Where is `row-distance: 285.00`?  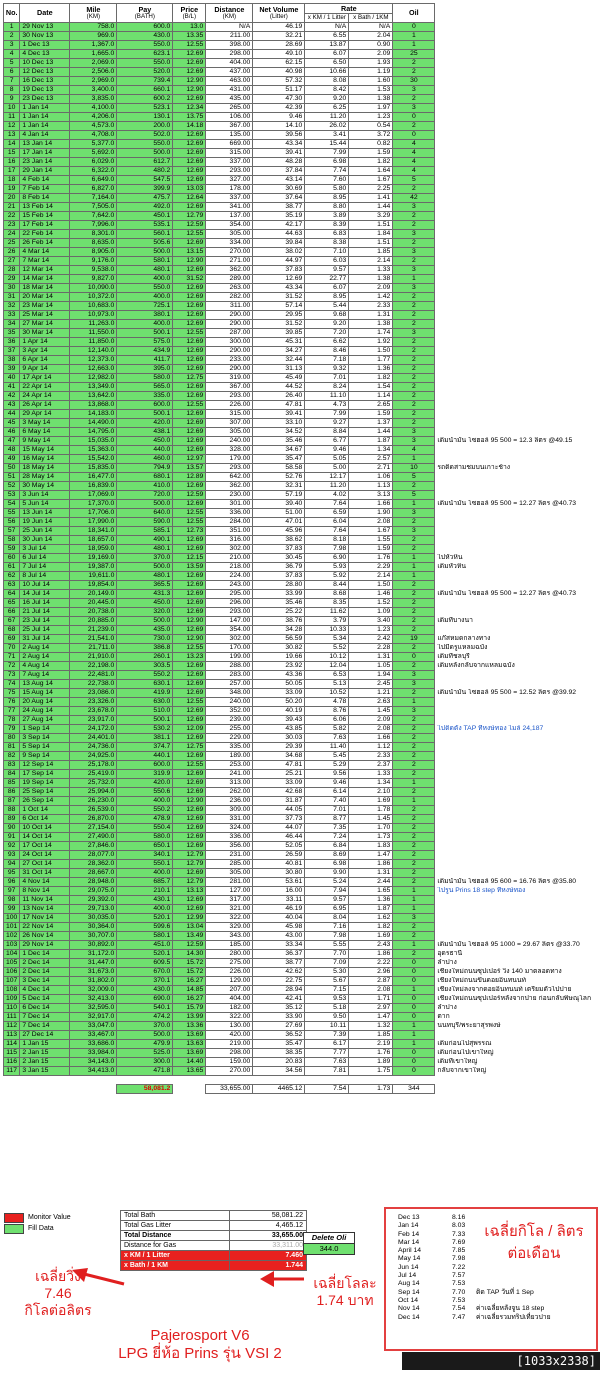
row-distance: 285.00 is located at coordinates (229, 864).